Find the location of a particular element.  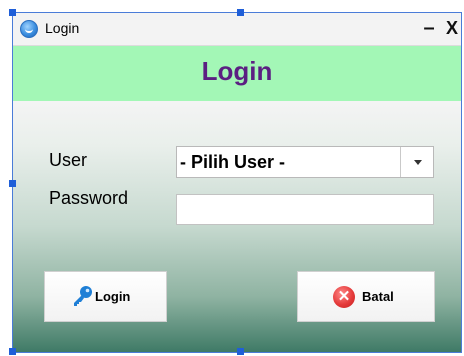

chevron-down-icon is located at coordinates (416, 162).